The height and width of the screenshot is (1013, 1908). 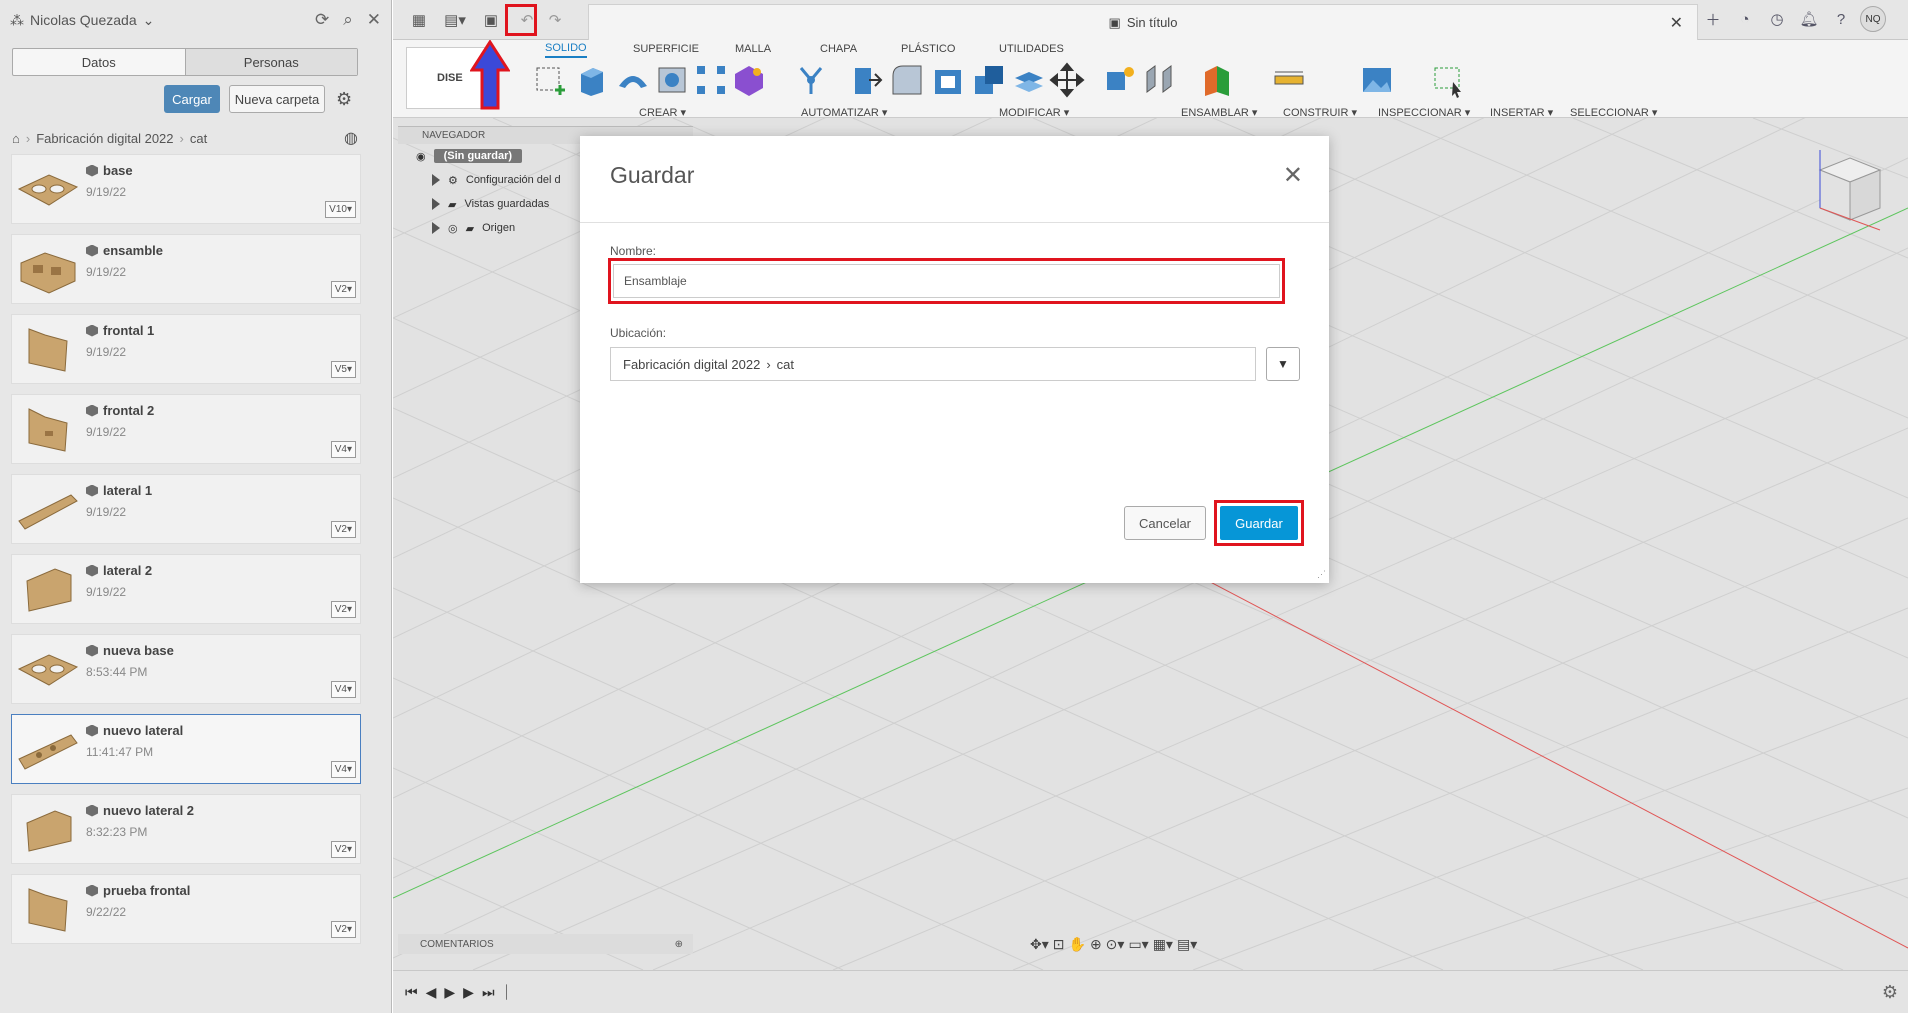 I want to click on resize-handle: ⋰, so click(x=1321, y=574).